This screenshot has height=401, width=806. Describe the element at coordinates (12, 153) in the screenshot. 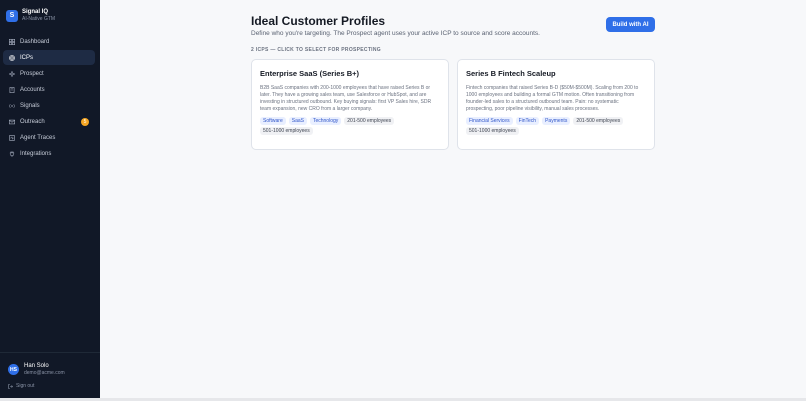

I see `plug-icon` at that location.